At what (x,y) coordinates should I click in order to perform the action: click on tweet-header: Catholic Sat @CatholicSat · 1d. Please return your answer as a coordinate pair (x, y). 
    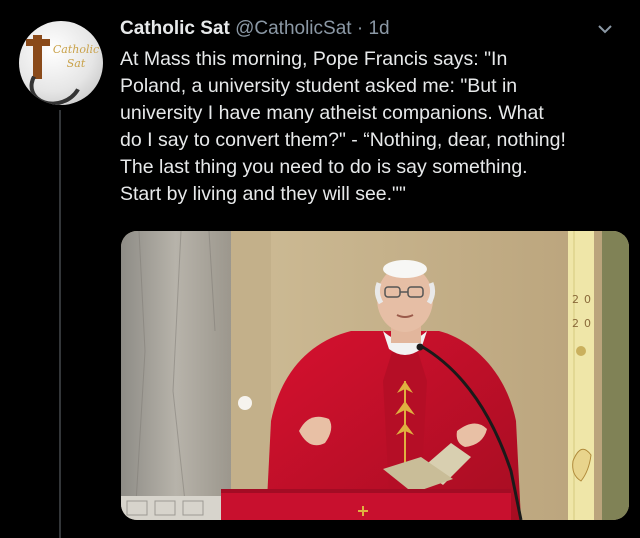
    Looking at the image, I should click on (360, 29).